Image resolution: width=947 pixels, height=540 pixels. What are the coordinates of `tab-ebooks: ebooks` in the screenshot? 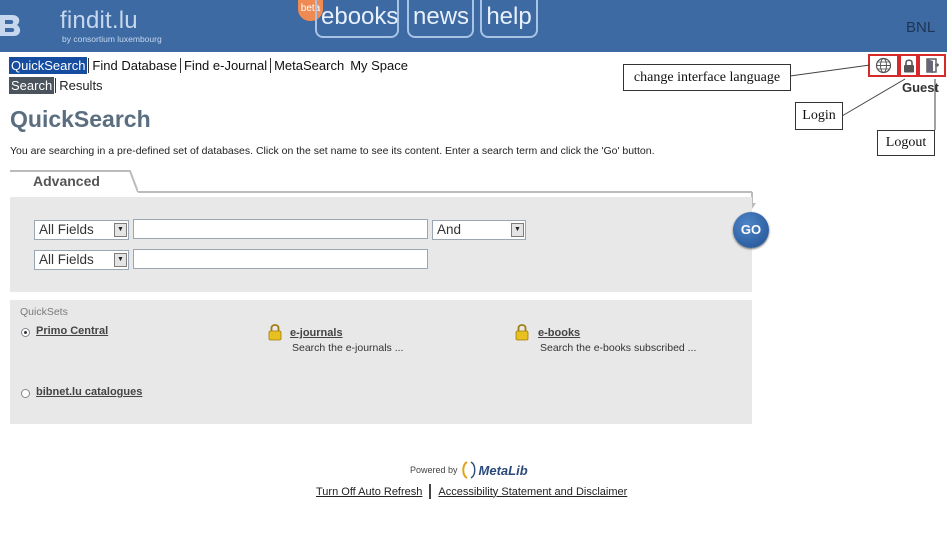 It's located at (357, 19).